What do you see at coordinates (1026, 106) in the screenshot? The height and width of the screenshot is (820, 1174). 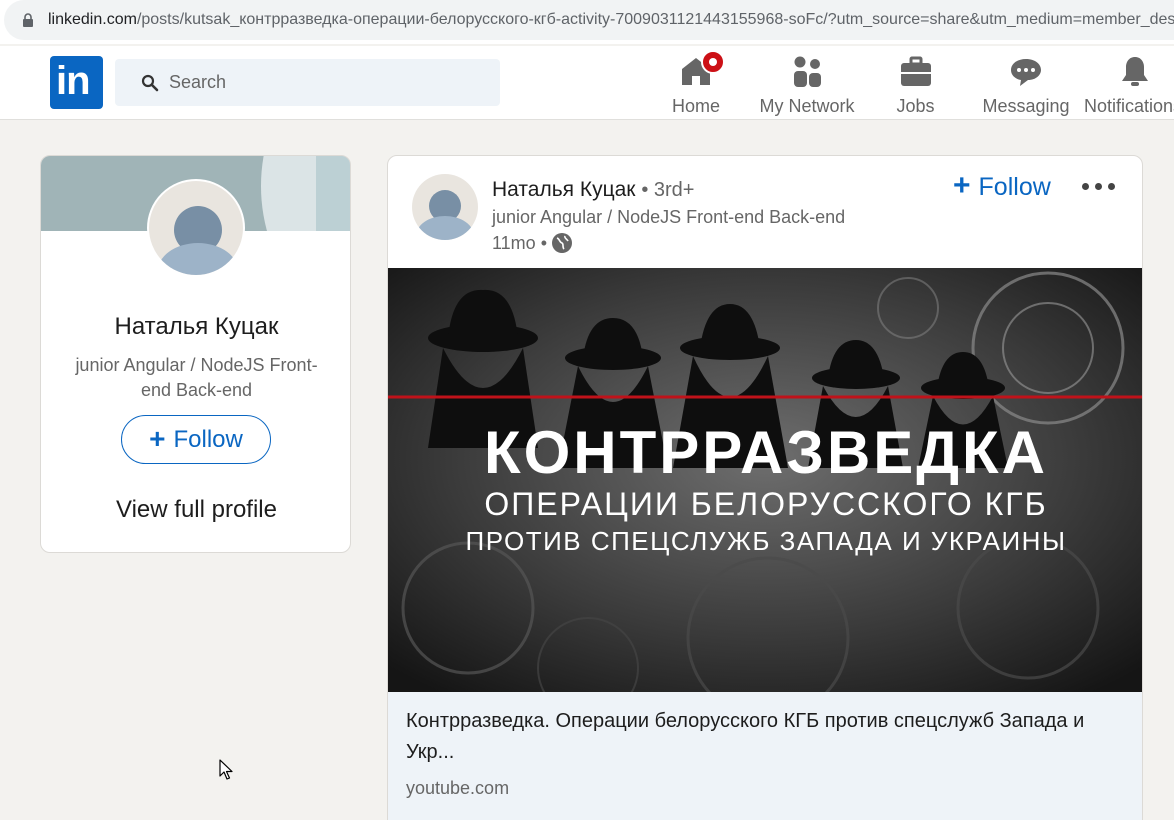 I see `nav-messaging-label: Messaging` at bounding box center [1026, 106].